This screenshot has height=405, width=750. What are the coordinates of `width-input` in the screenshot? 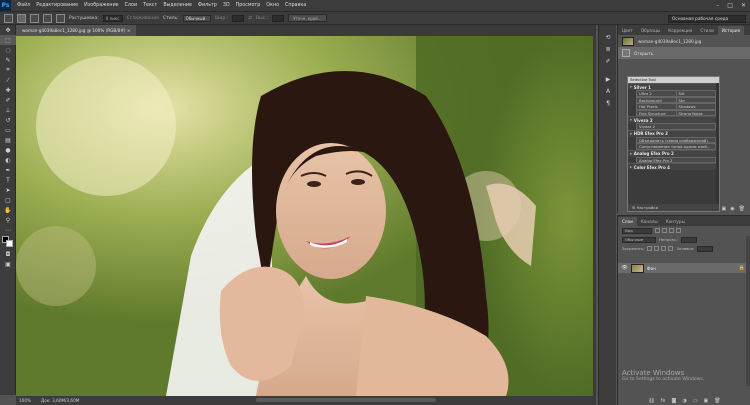 It's located at (238, 18).